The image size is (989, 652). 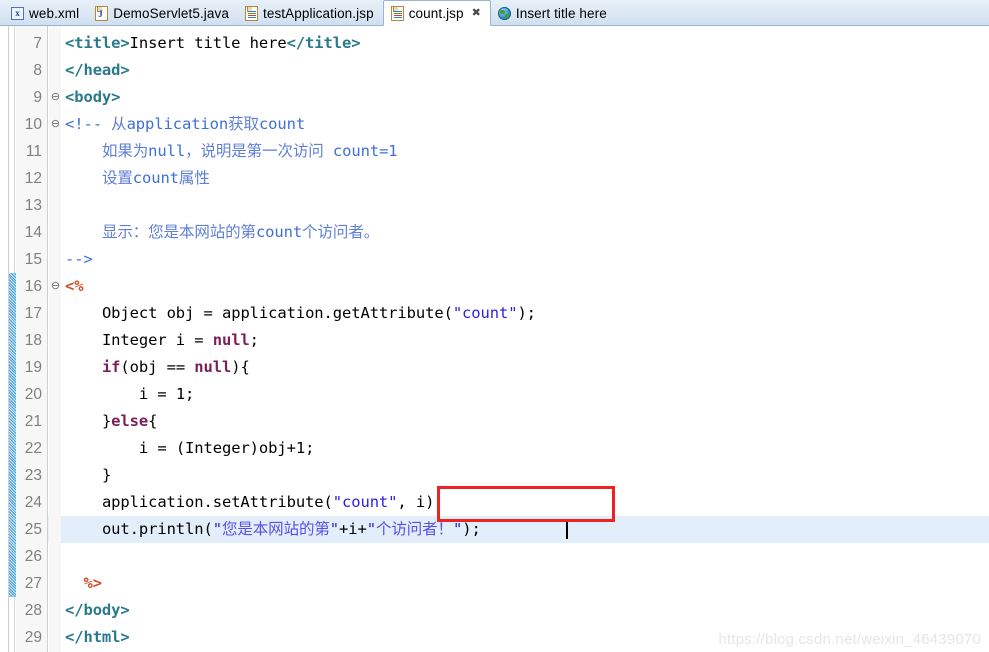 I want to click on line-number: 10, so click(x=33, y=124).